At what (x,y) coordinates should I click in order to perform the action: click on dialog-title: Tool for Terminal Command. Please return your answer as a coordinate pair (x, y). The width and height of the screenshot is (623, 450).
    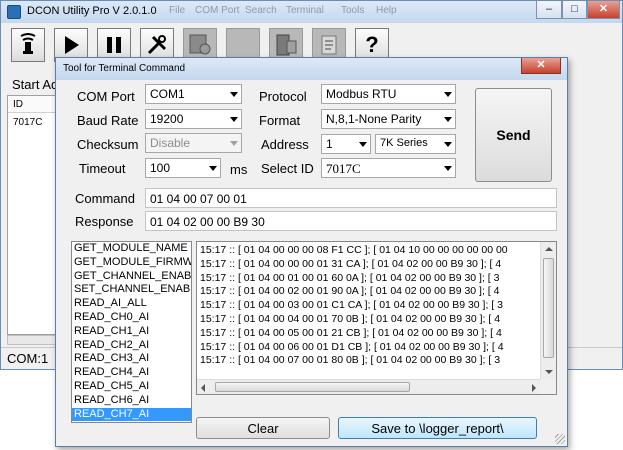
    Looking at the image, I should click on (124, 68).